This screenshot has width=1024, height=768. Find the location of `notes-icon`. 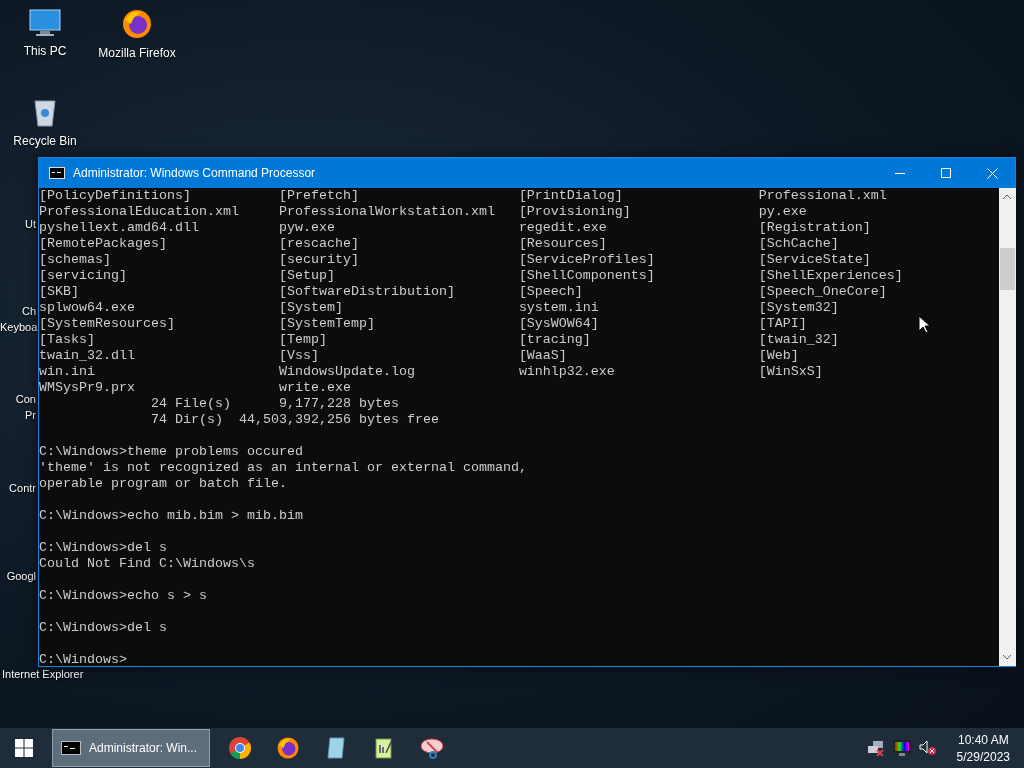

notes-icon is located at coordinates (384, 748).